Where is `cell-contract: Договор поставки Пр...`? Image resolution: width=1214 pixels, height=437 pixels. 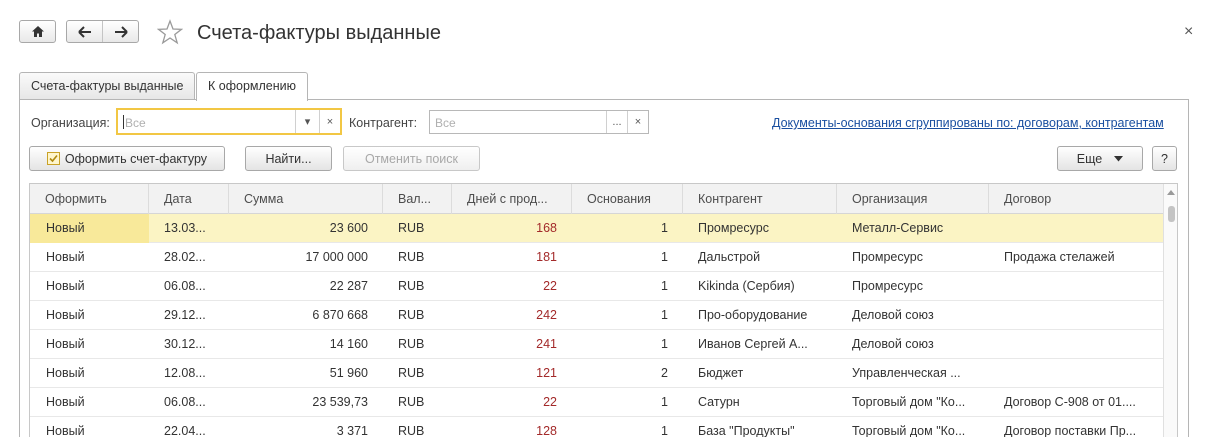
cell-contract: Договор поставки Пр... is located at coordinates (1070, 430).